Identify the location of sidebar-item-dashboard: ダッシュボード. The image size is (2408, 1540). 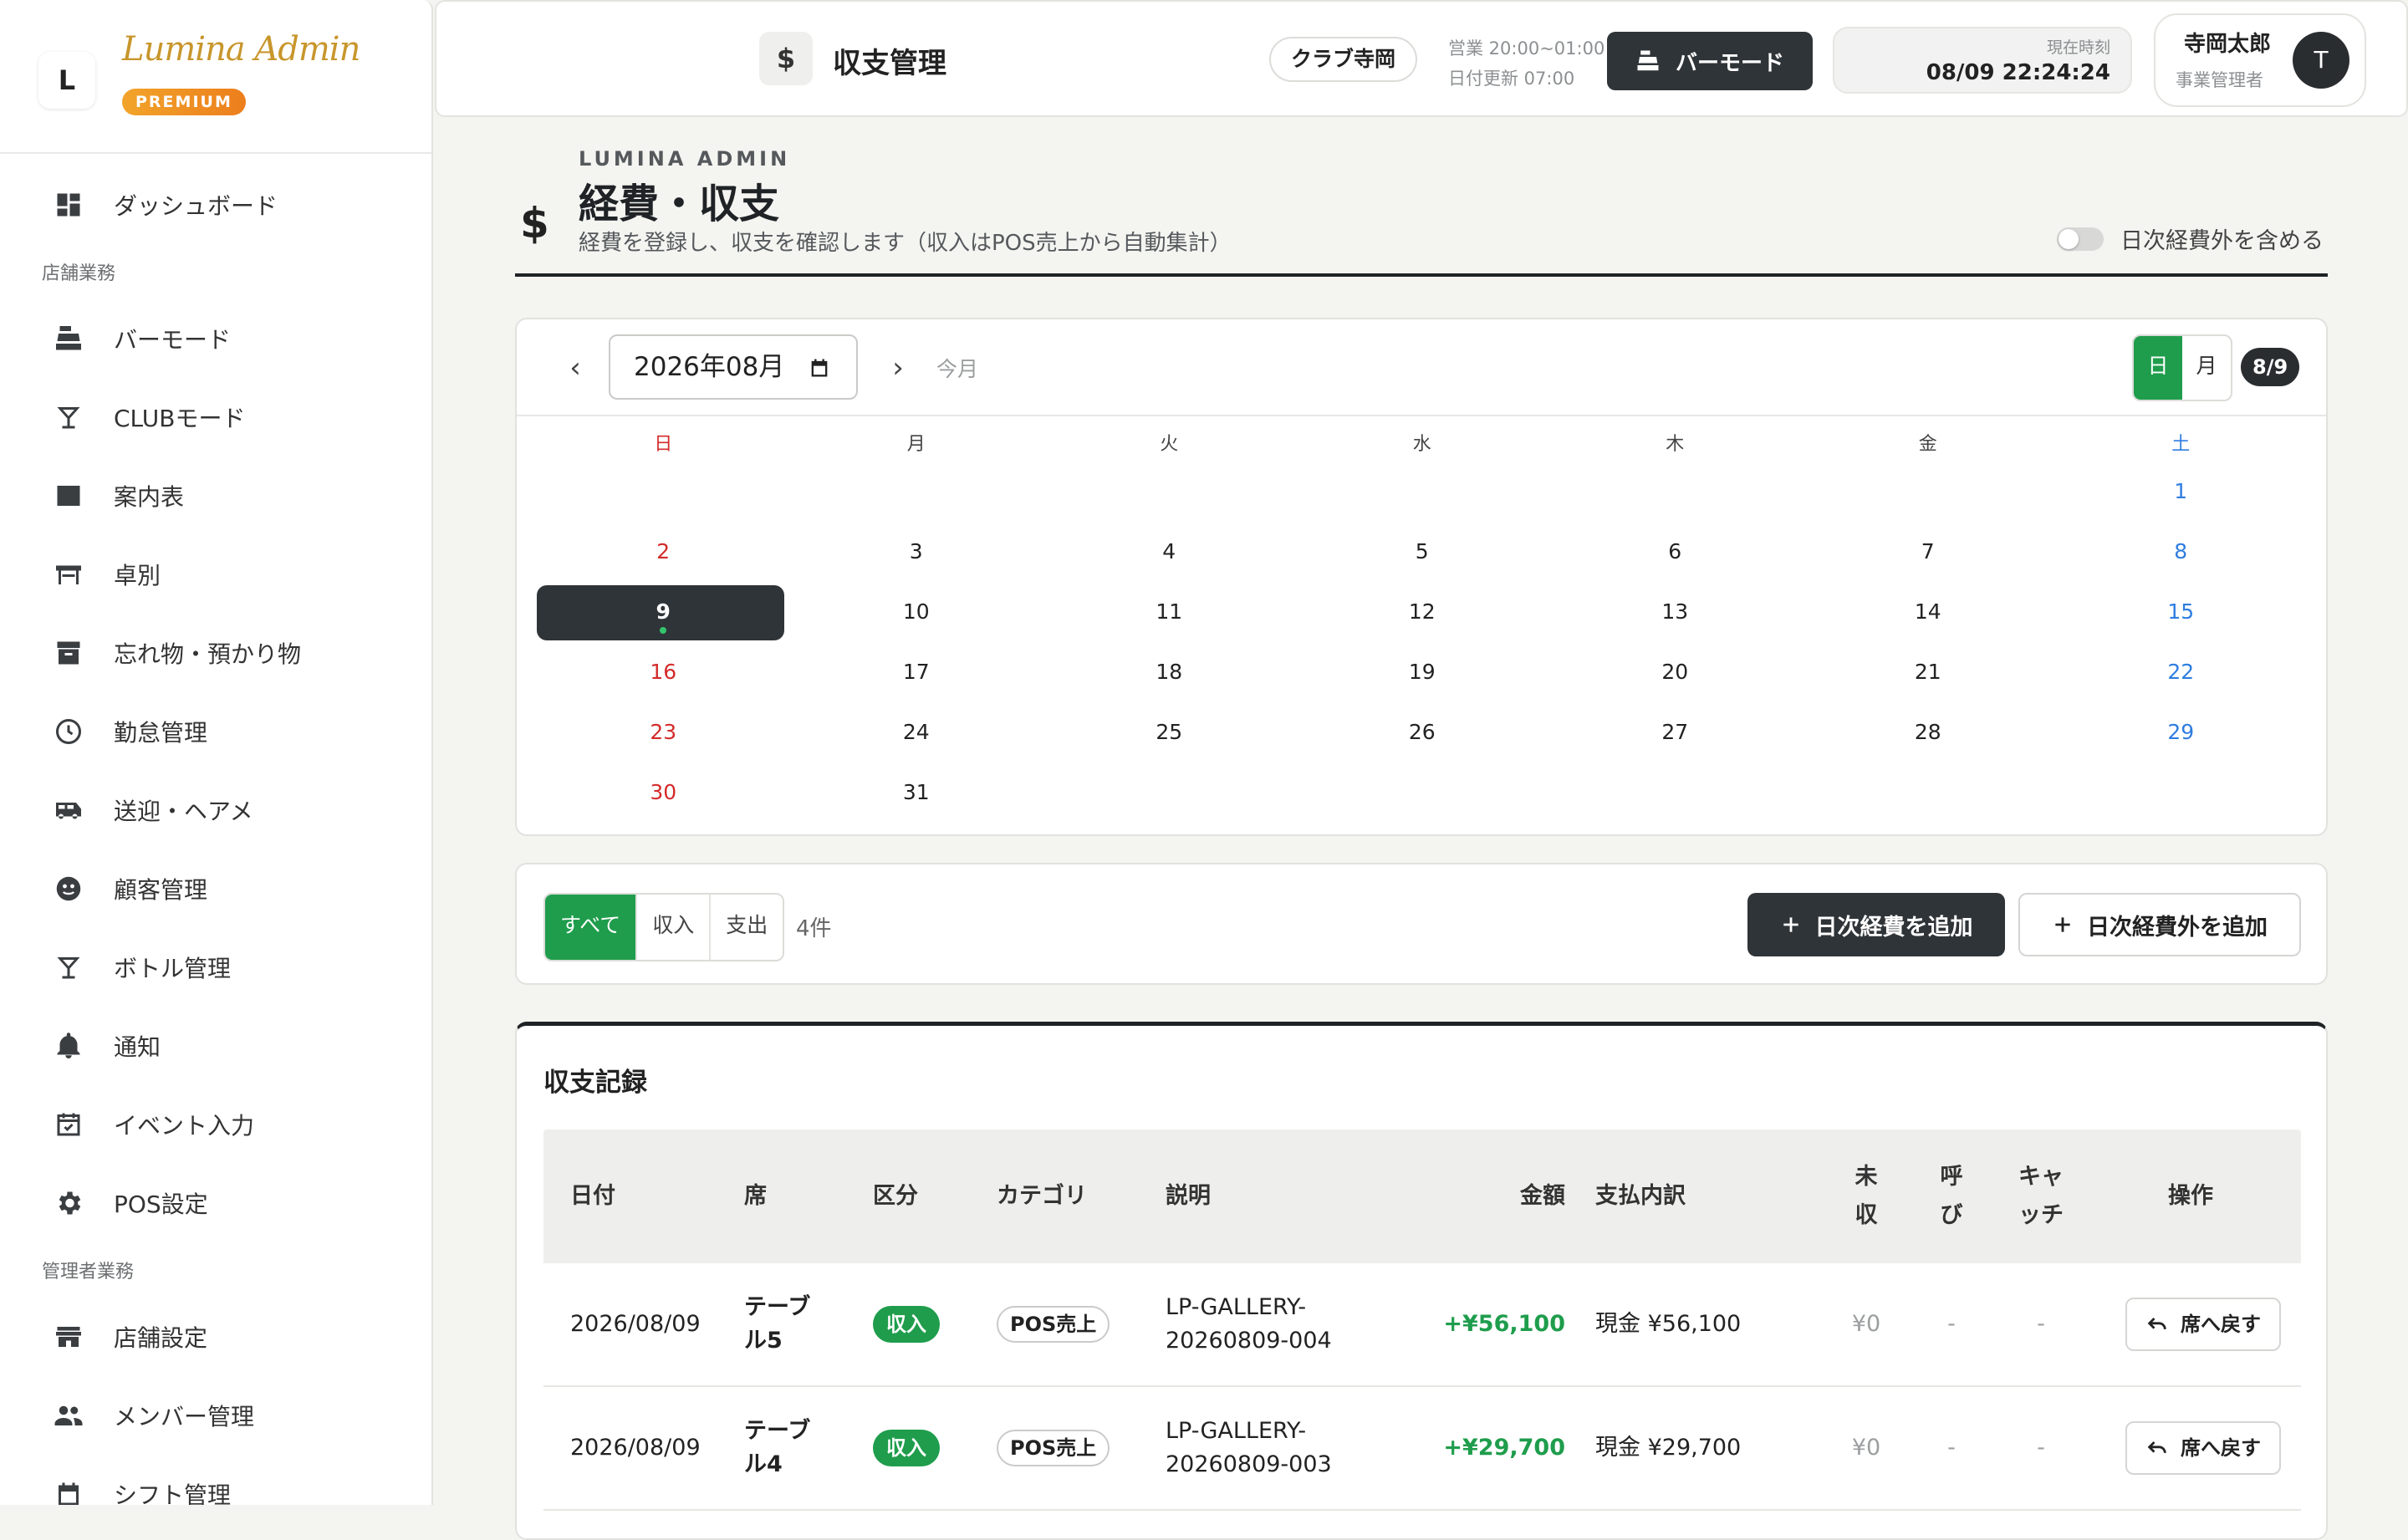
(215, 205).